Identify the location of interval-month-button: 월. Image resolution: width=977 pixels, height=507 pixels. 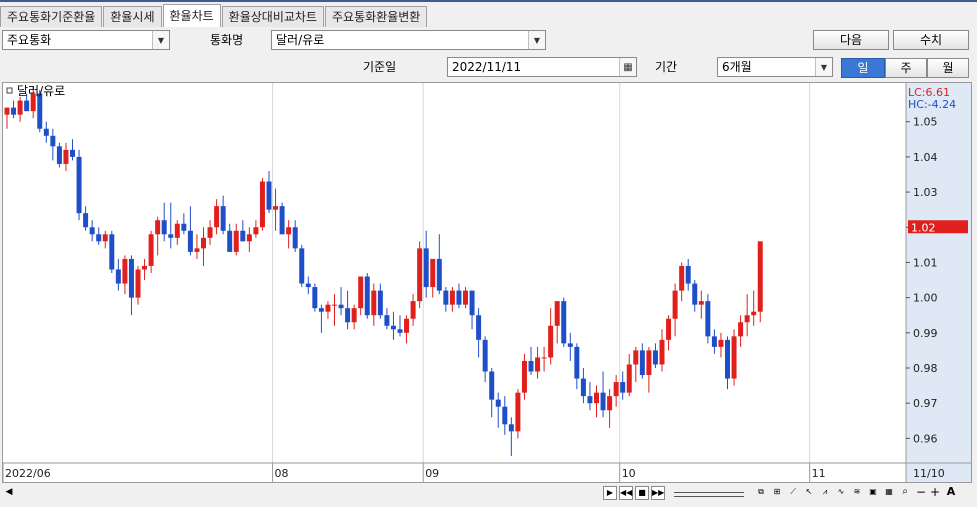
(948, 68).